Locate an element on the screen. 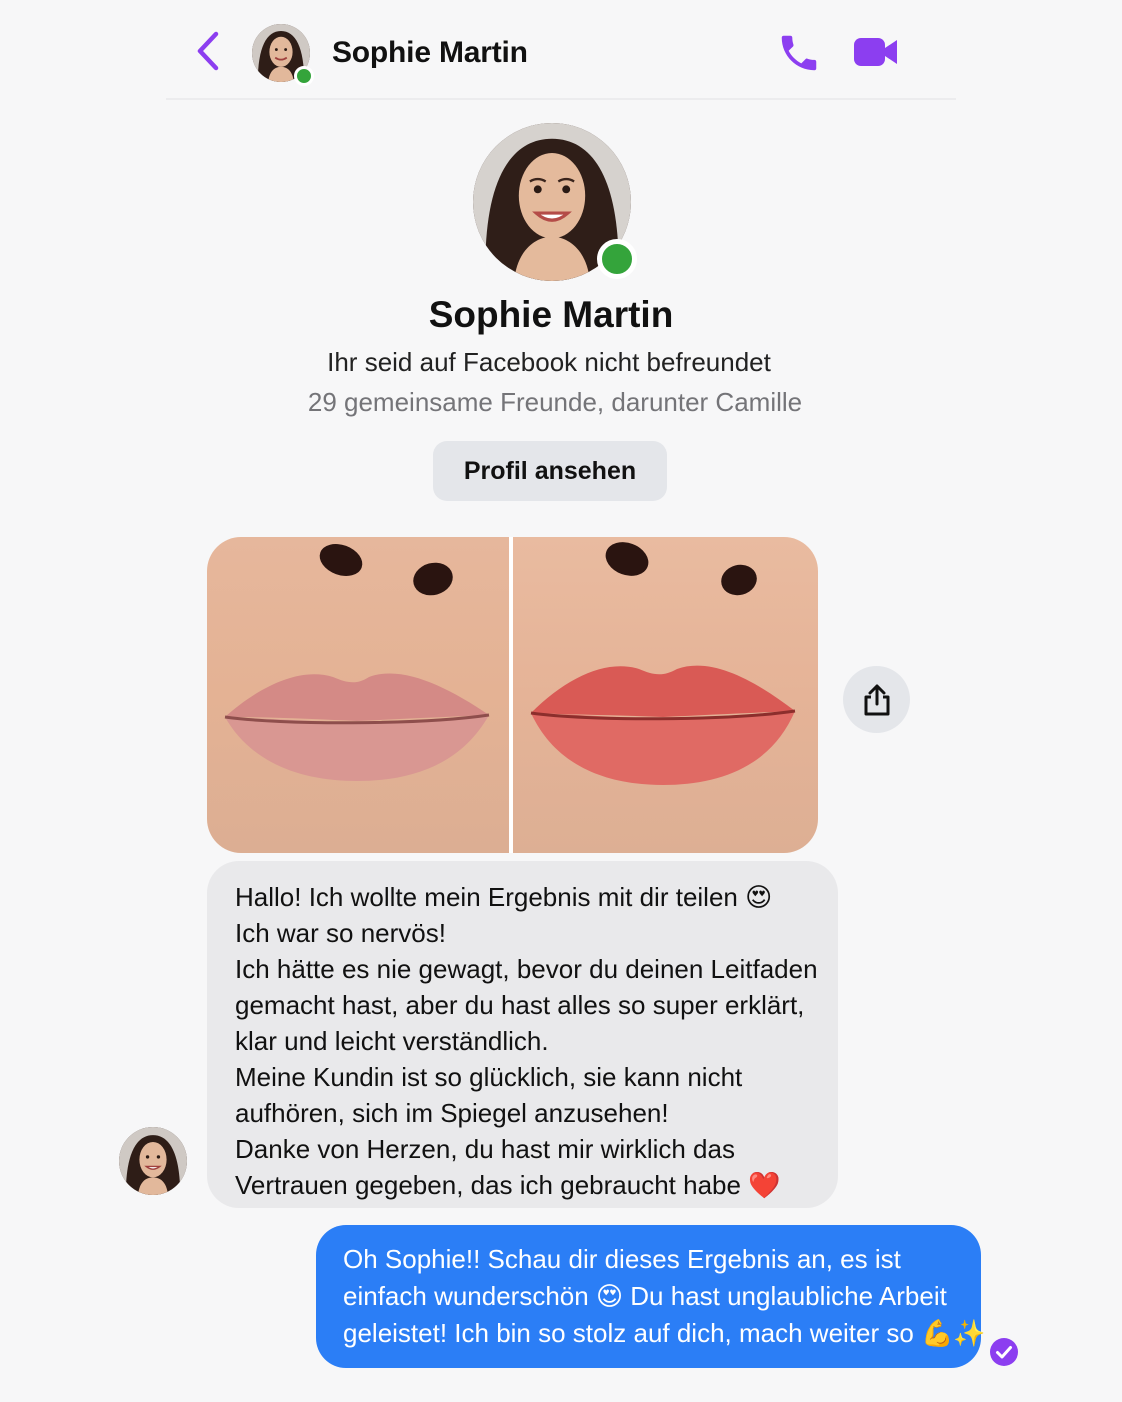 This screenshot has width=1122, height=1402. sender-avatar is located at coordinates (153, 1161).